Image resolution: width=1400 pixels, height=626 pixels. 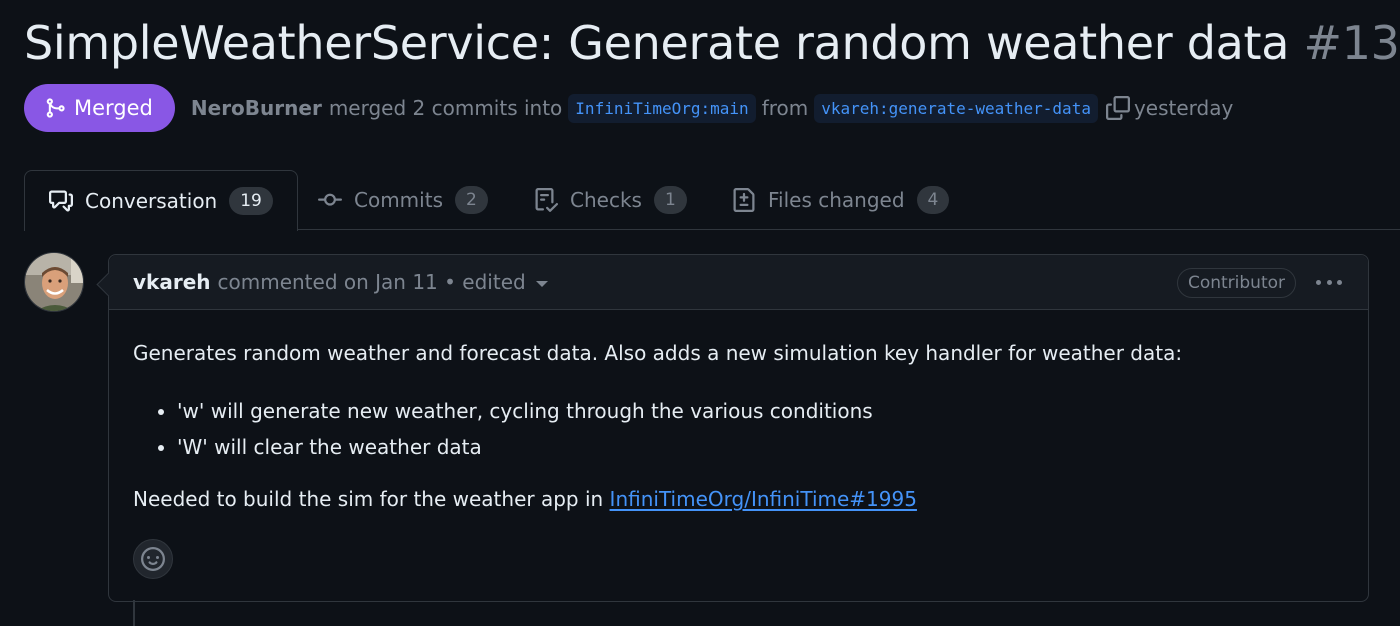 I want to click on tab-files-changed-label: Files changed, so click(x=836, y=200).